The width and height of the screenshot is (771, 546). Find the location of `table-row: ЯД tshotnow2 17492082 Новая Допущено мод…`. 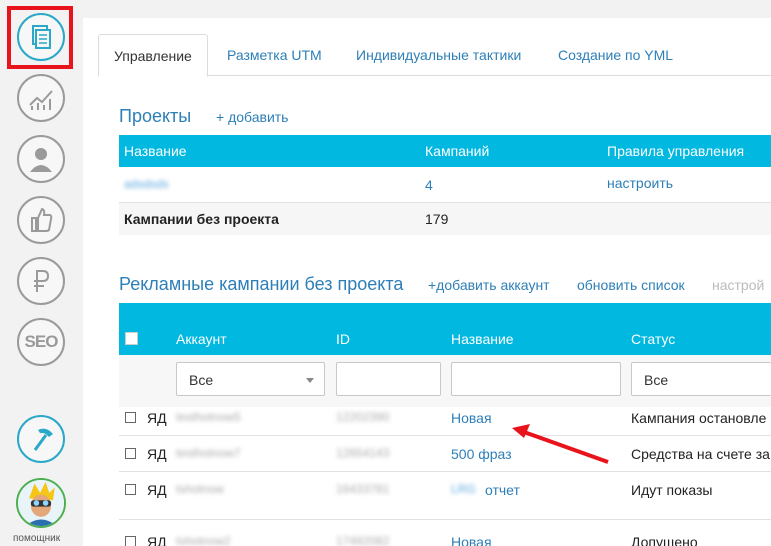

table-row: ЯД tshotnow2 17492082 Новая Допущено мод… is located at coordinates (445, 535).